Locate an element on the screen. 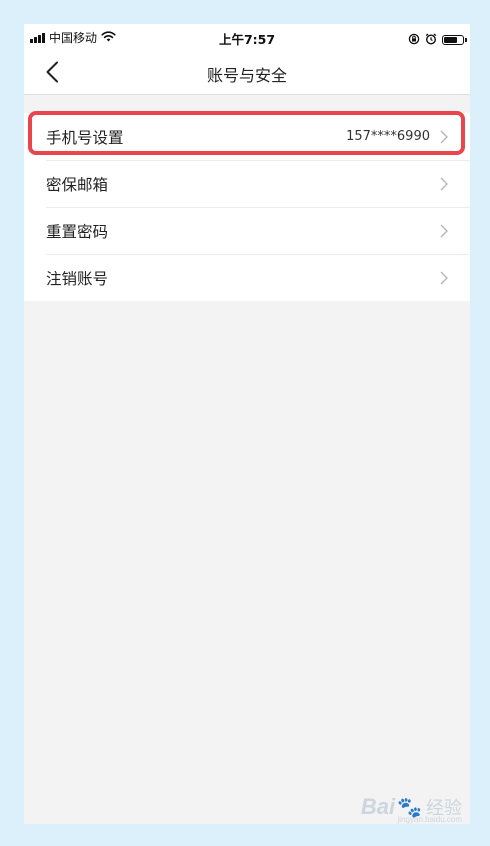 This screenshot has height=846, width=490. settings-item-security-email: 密保邮箱 is located at coordinates (247, 183).